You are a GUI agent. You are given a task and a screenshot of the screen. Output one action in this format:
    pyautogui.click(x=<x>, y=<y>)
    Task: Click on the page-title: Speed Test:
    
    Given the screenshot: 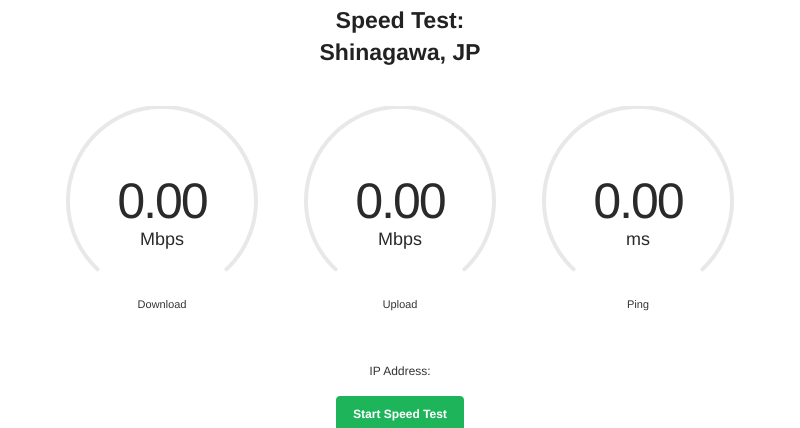 What is the action you would take?
    pyautogui.click(x=400, y=20)
    